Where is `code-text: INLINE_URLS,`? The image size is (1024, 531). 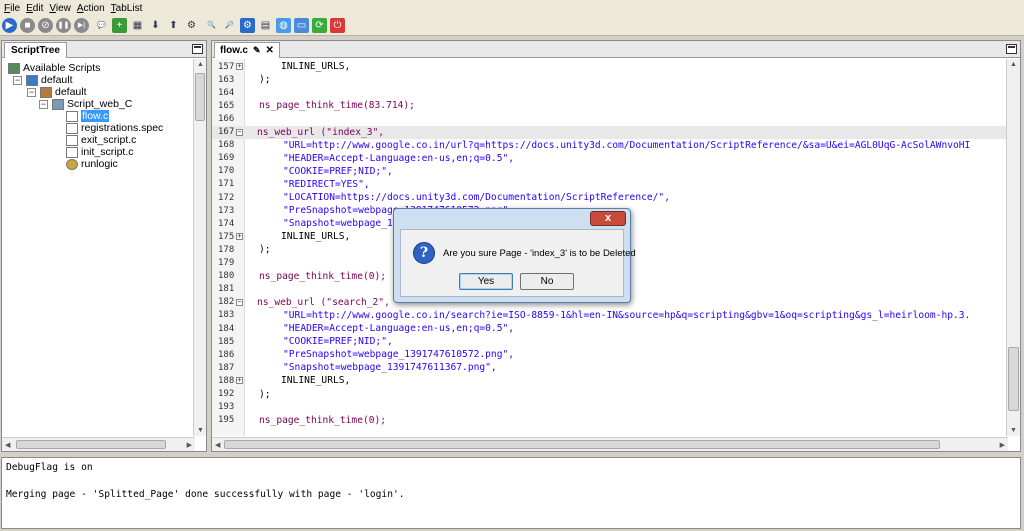
code-text: INLINE_URLS, is located at coordinates (316, 381).